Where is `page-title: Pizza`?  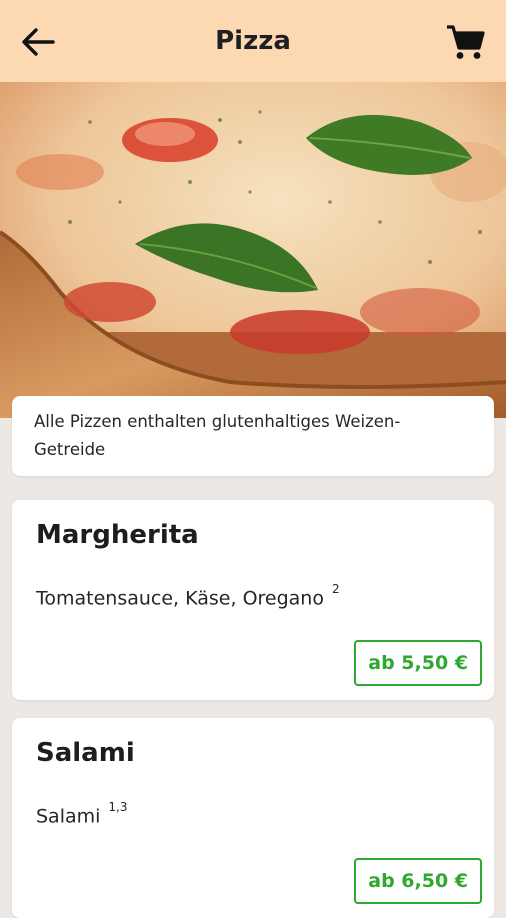 page-title: Pizza is located at coordinates (253, 41).